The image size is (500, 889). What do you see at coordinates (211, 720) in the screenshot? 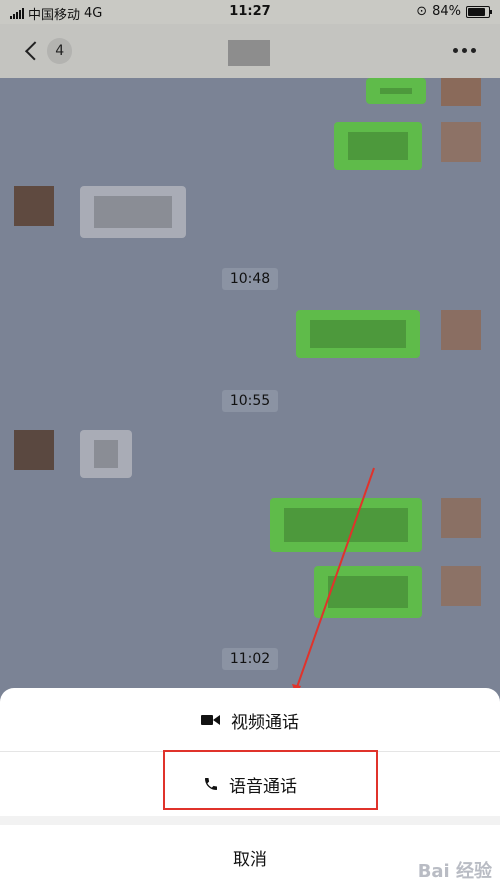
I see `video-camera-icon` at bounding box center [211, 720].